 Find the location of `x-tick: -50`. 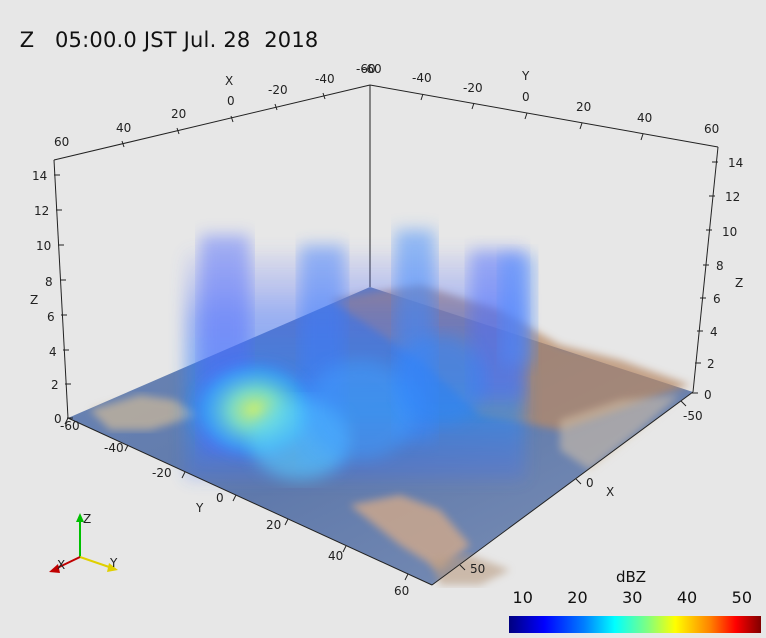

x-tick: -50 is located at coordinates (693, 416).